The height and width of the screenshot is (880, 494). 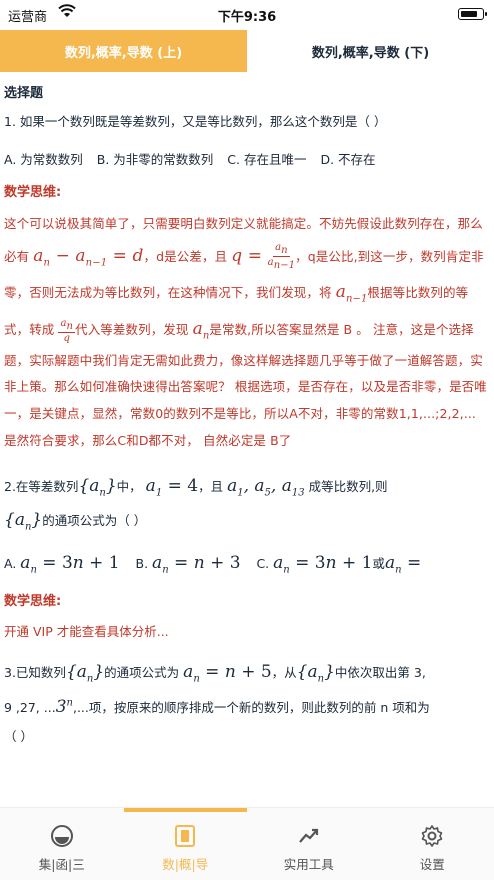 I want to click on circle-icon, so click(x=61, y=836).